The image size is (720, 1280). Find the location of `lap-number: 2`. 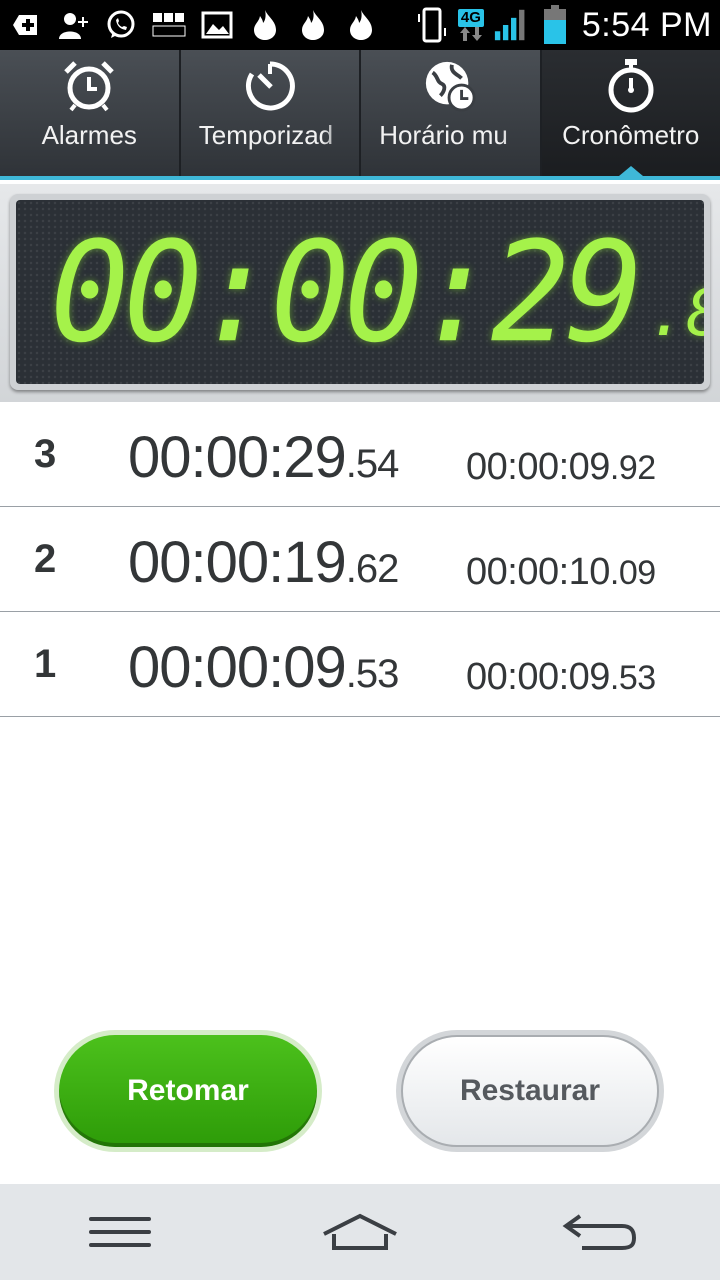

lap-number: 2 is located at coordinates (45, 558).